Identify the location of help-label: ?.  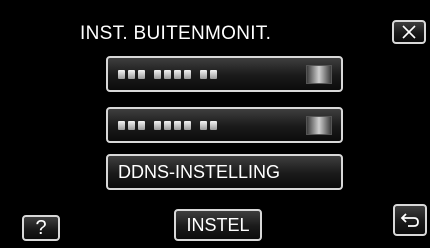
(41, 227).